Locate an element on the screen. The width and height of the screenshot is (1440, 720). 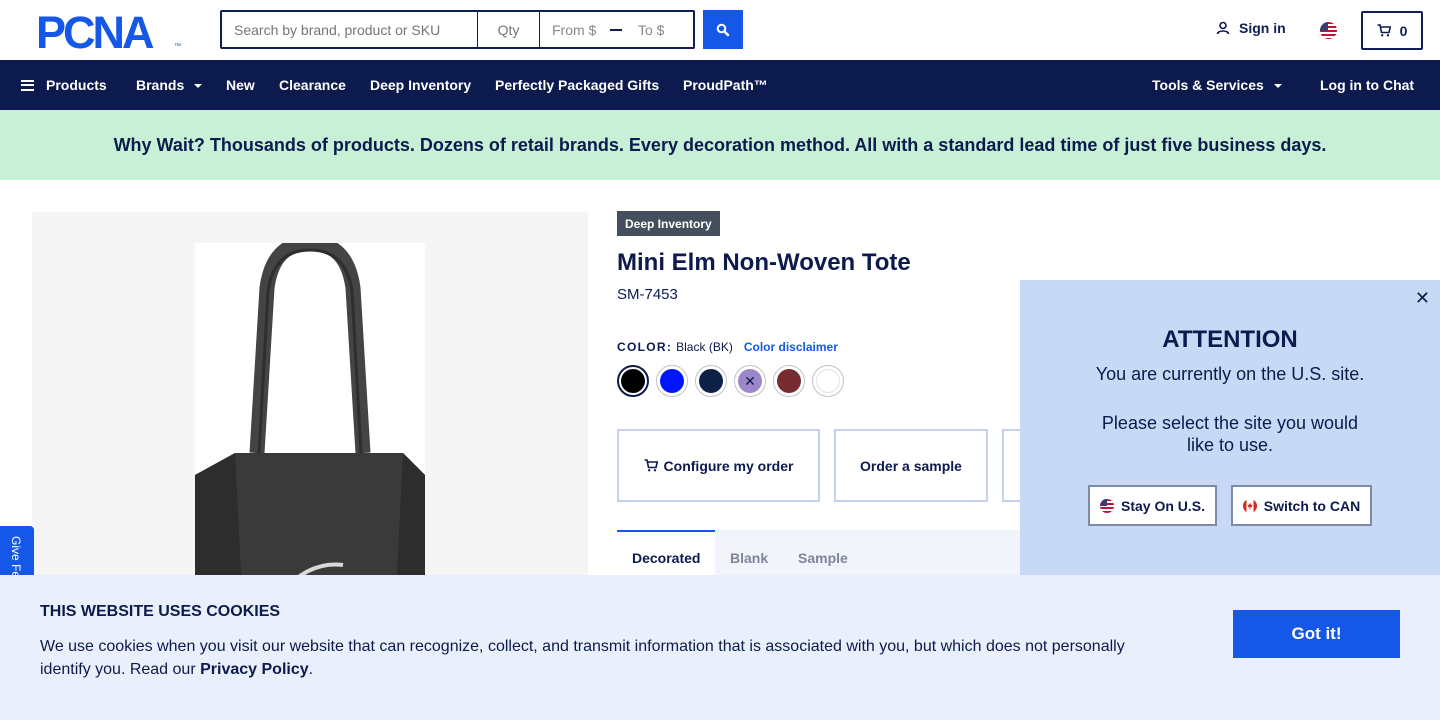
nav-new-label: New is located at coordinates (240, 85).